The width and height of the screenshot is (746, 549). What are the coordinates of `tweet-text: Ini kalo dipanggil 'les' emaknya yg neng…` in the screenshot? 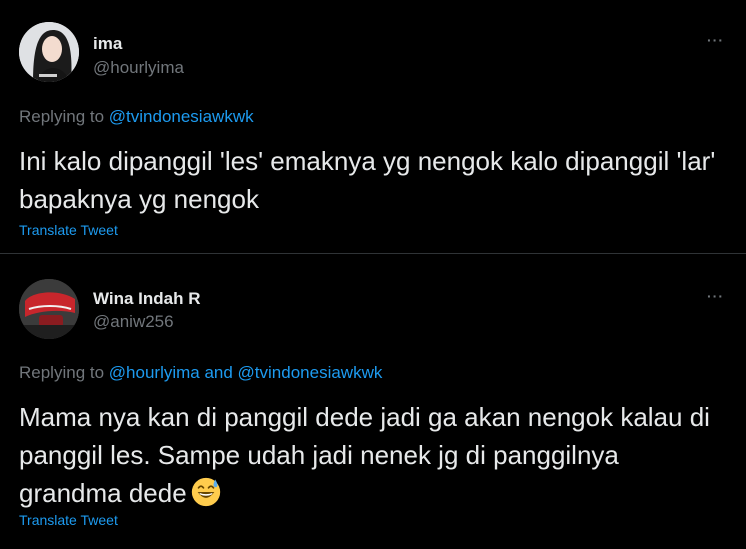 It's located at (367, 180).